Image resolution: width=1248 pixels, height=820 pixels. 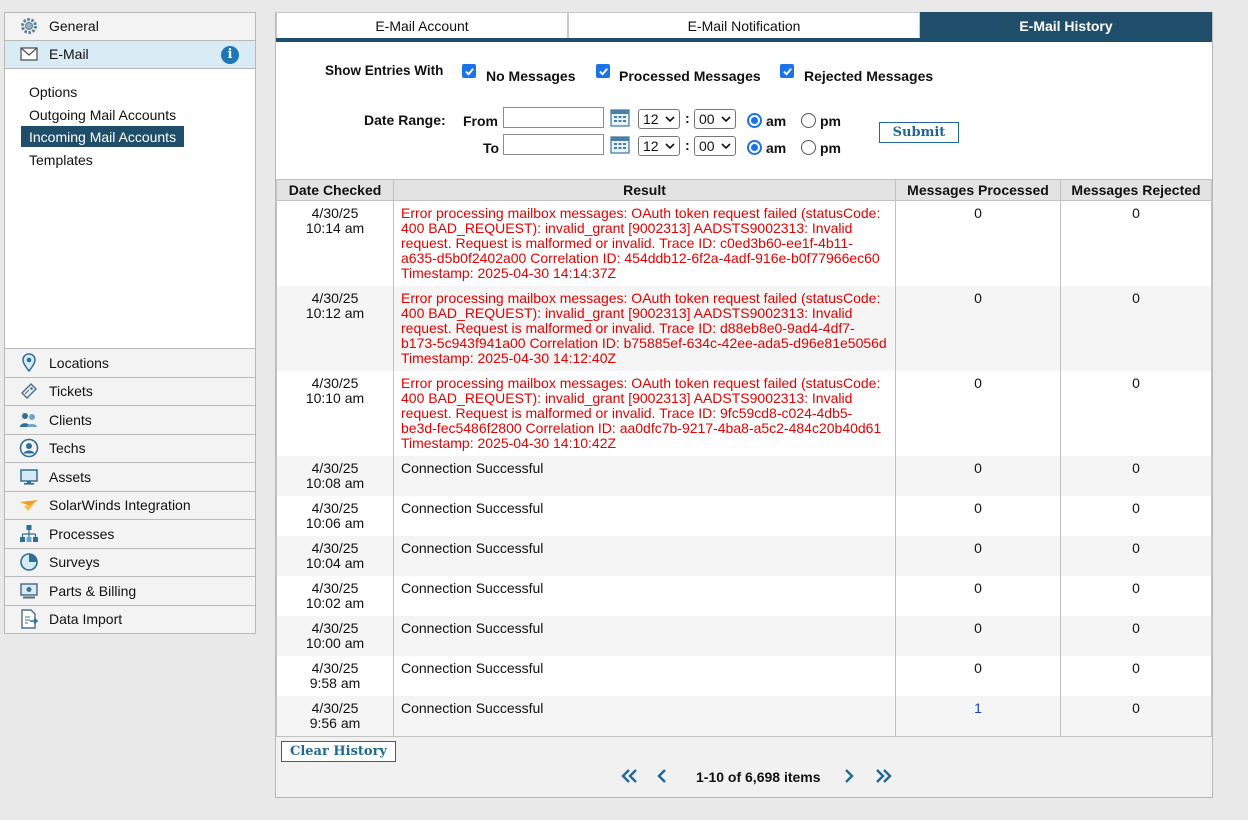 What do you see at coordinates (553, 117) in the screenshot?
I see `from-date-input` at bounding box center [553, 117].